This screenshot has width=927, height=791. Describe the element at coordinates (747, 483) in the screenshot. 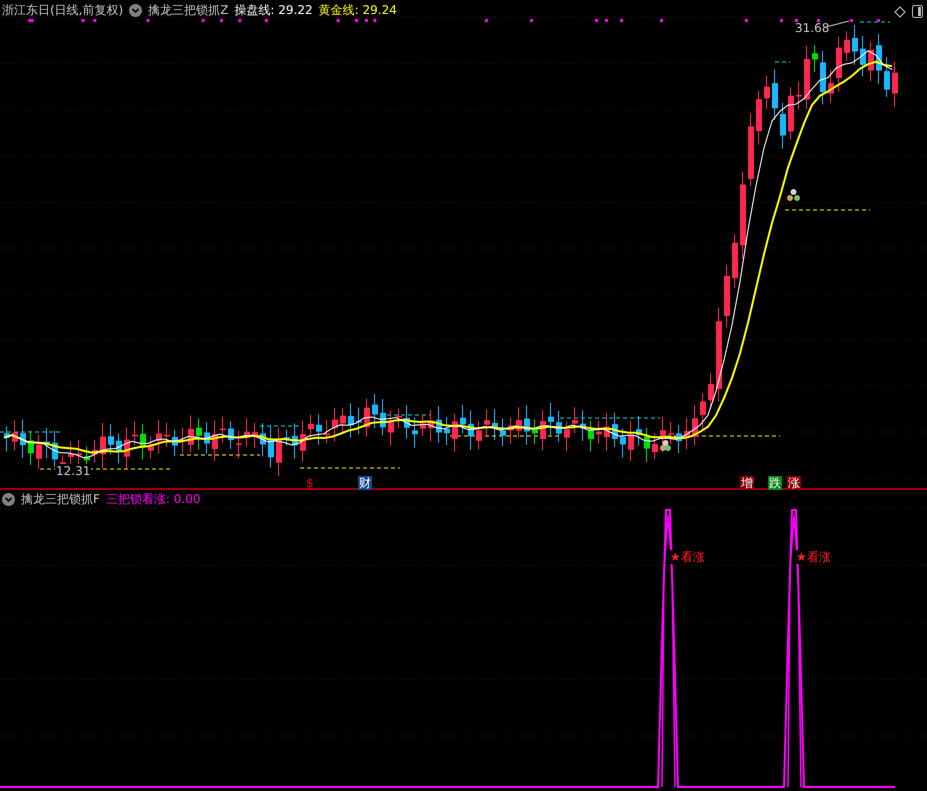

I see `signal-marker: 增` at that location.